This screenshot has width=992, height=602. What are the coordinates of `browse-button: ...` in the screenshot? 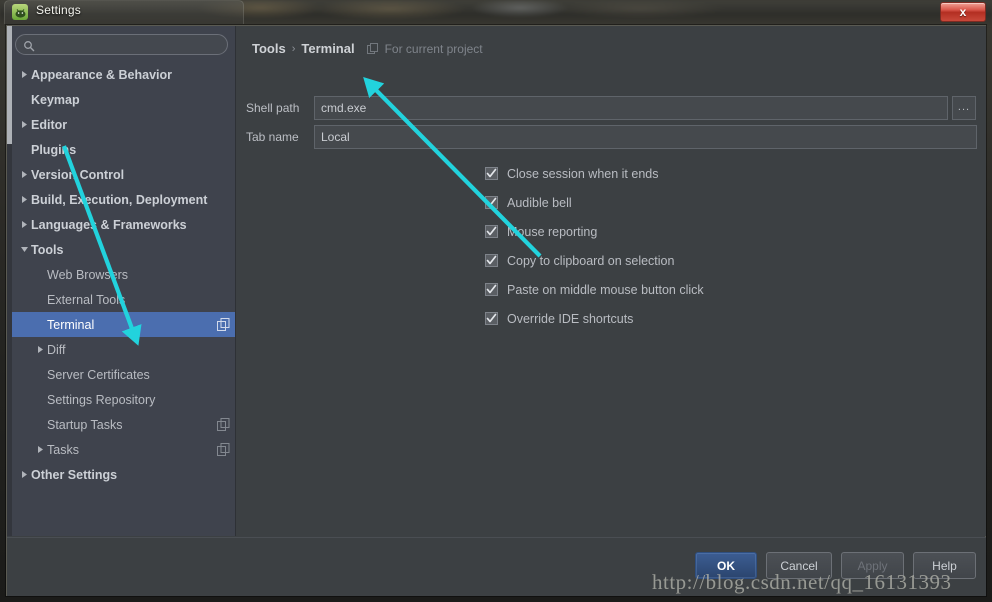 It's located at (964, 108).